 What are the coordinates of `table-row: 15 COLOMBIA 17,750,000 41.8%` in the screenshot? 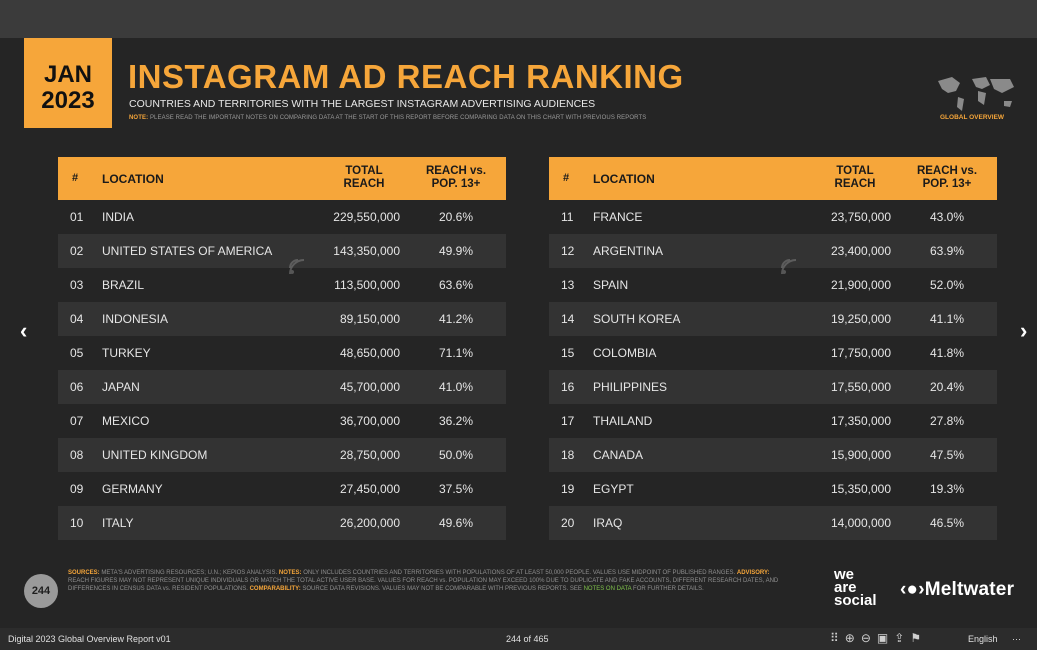 It's located at (773, 353).